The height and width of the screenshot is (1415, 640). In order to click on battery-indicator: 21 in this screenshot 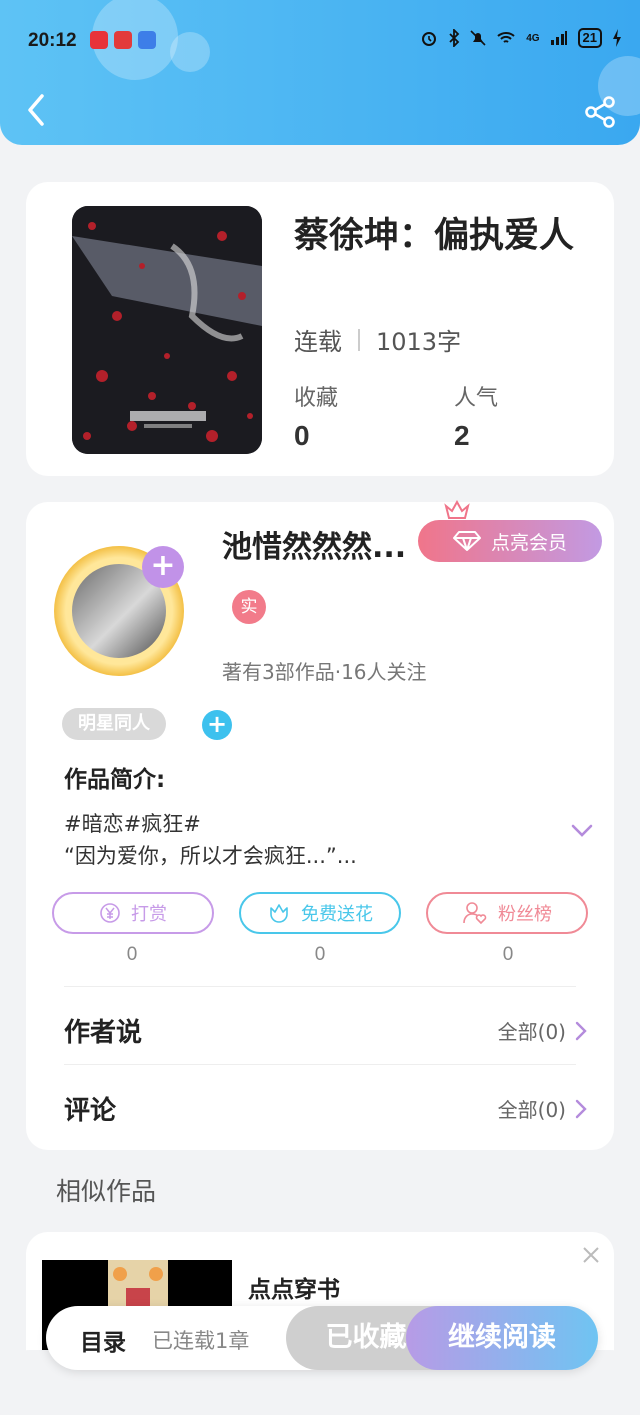, I will do `click(589, 38)`.